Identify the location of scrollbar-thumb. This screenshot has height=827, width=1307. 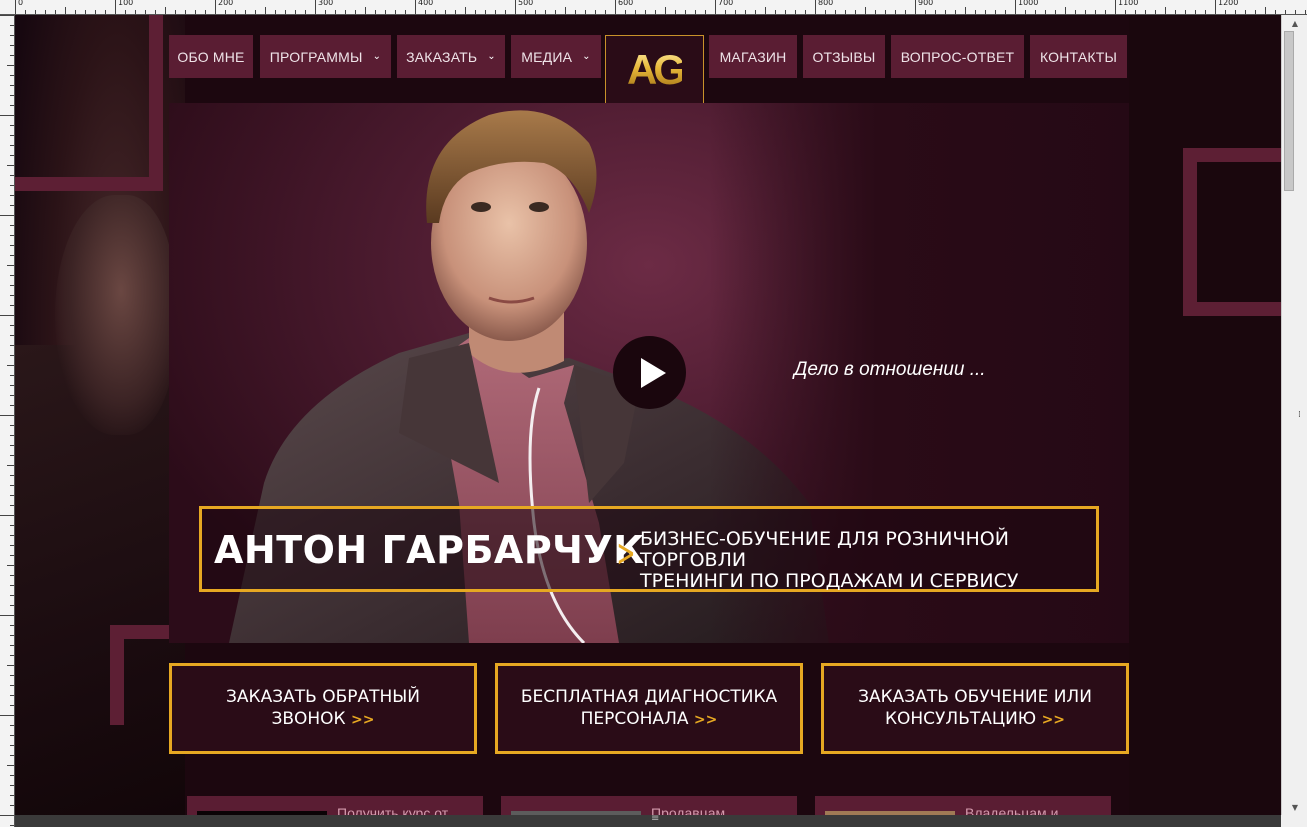
(1289, 111).